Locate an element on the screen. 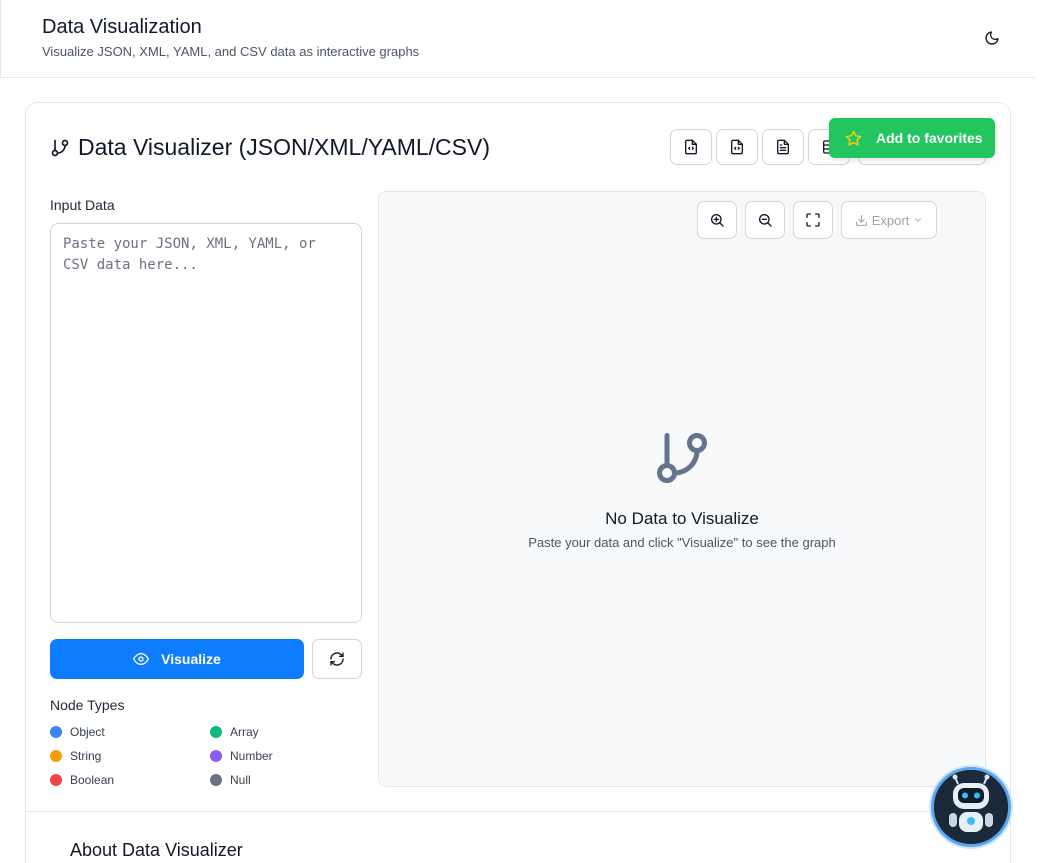  data-input-textarea is located at coordinates (206, 423).